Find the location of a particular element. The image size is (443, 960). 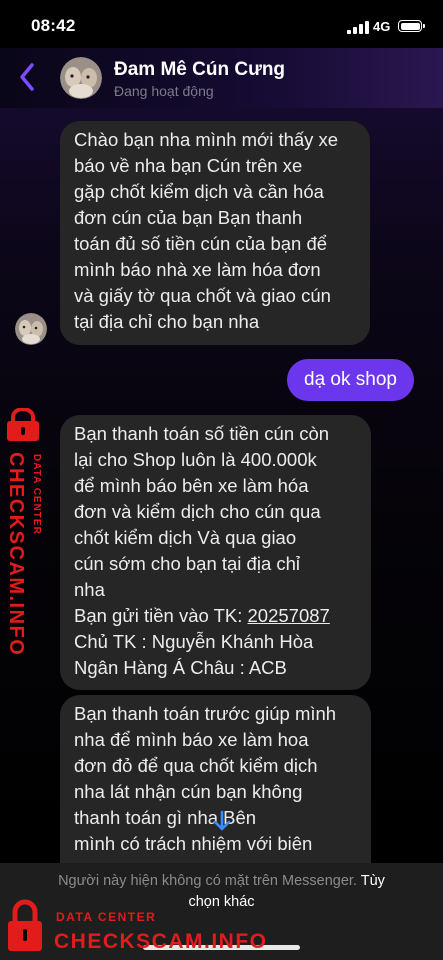

message-line: đơn và kiểm dịch cho cún qua is located at coordinates (197, 511).